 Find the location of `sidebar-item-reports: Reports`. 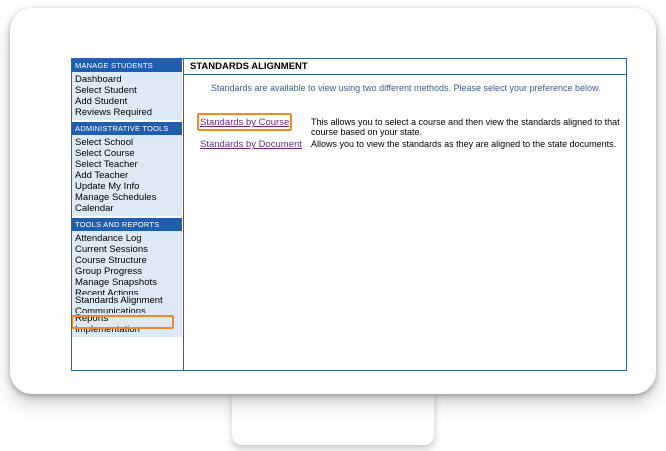

sidebar-item-reports: Reports is located at coordinates (128, 318).